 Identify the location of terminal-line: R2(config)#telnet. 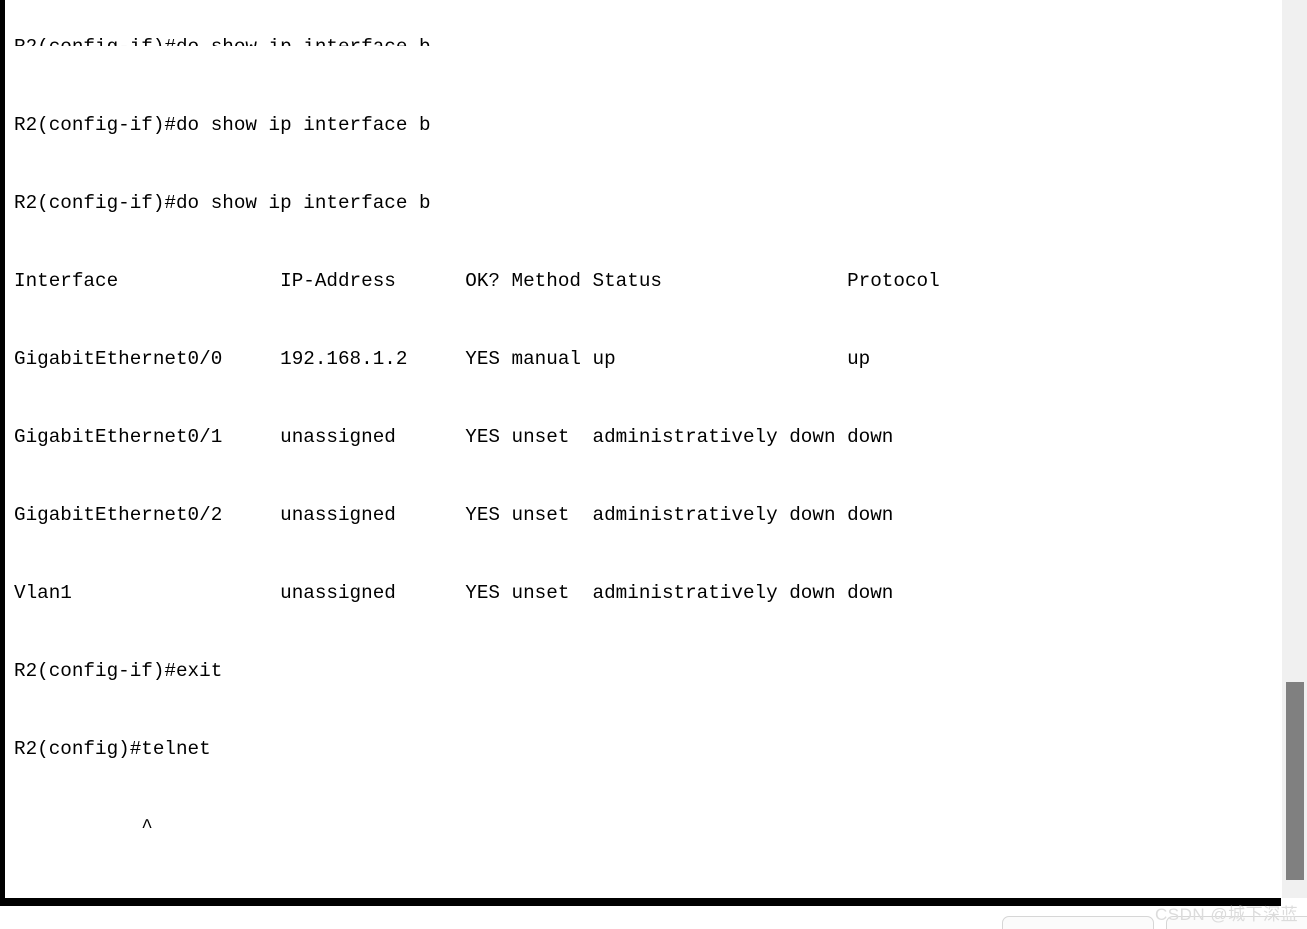
(112, 749).